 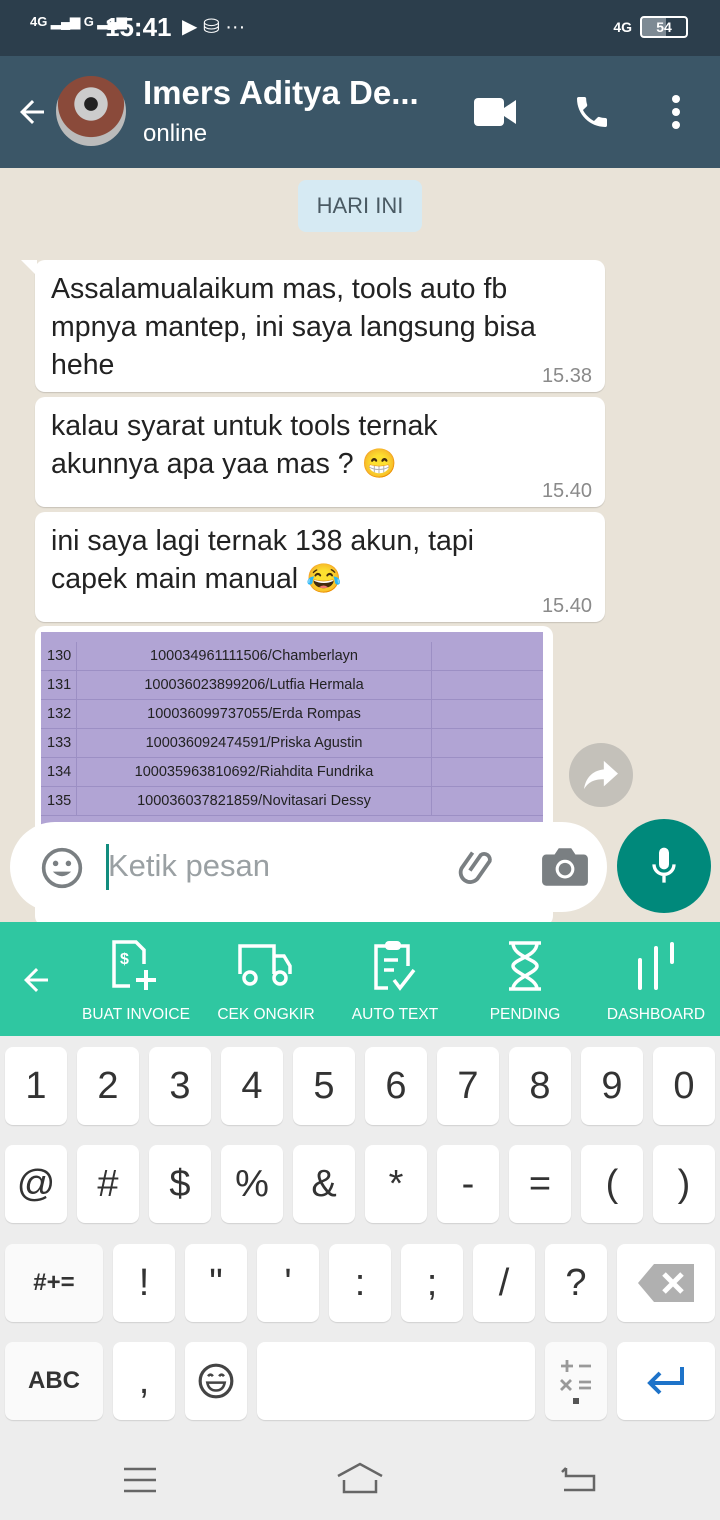 I want to click on table-row: 133 100036092474591/Priska Agustin, so click(x=292, y=743).